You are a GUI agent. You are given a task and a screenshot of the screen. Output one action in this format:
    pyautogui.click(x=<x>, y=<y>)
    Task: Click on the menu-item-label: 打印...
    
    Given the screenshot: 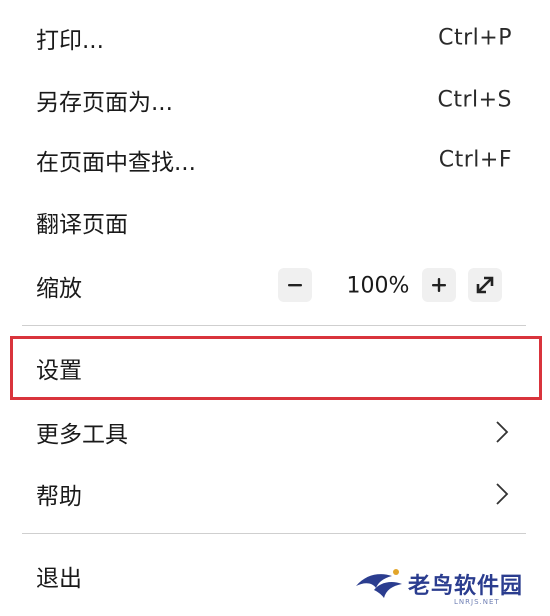 What is the action you would take?
    pyautogui.click(x=70, y=41)
    